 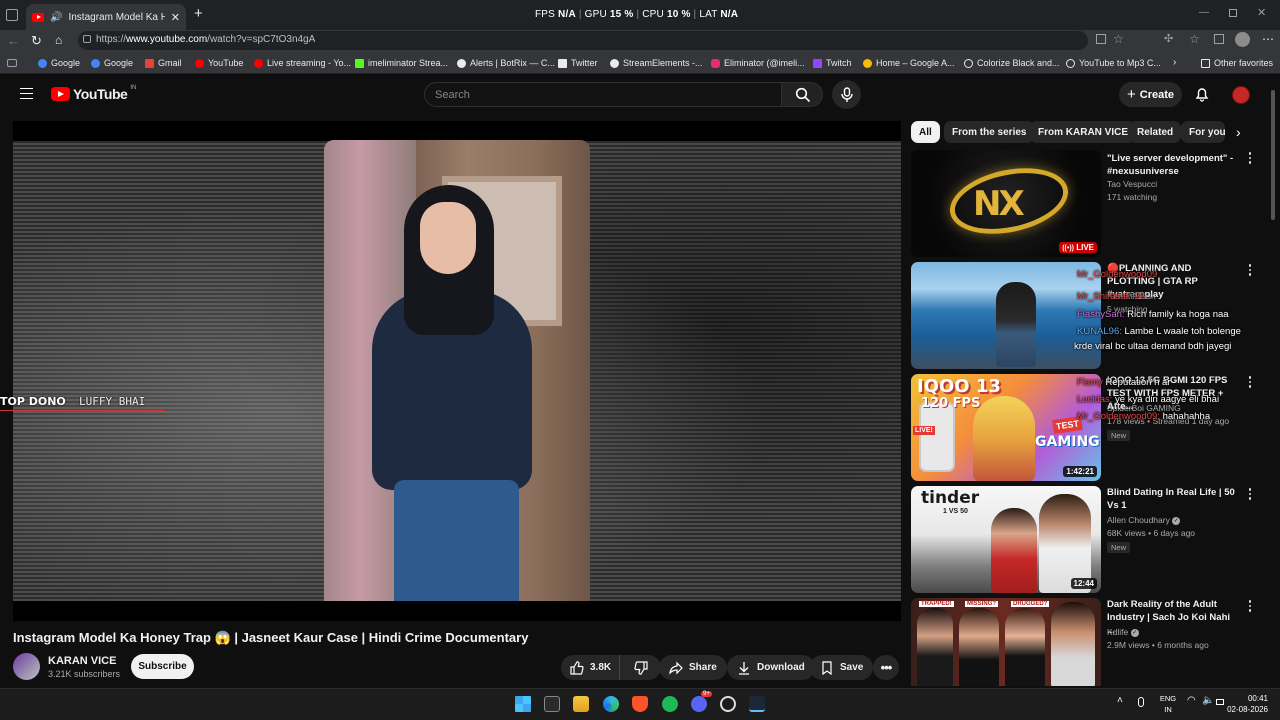 I want to click on bookmark-twitch: Twitch, so click(x=832, y=63).